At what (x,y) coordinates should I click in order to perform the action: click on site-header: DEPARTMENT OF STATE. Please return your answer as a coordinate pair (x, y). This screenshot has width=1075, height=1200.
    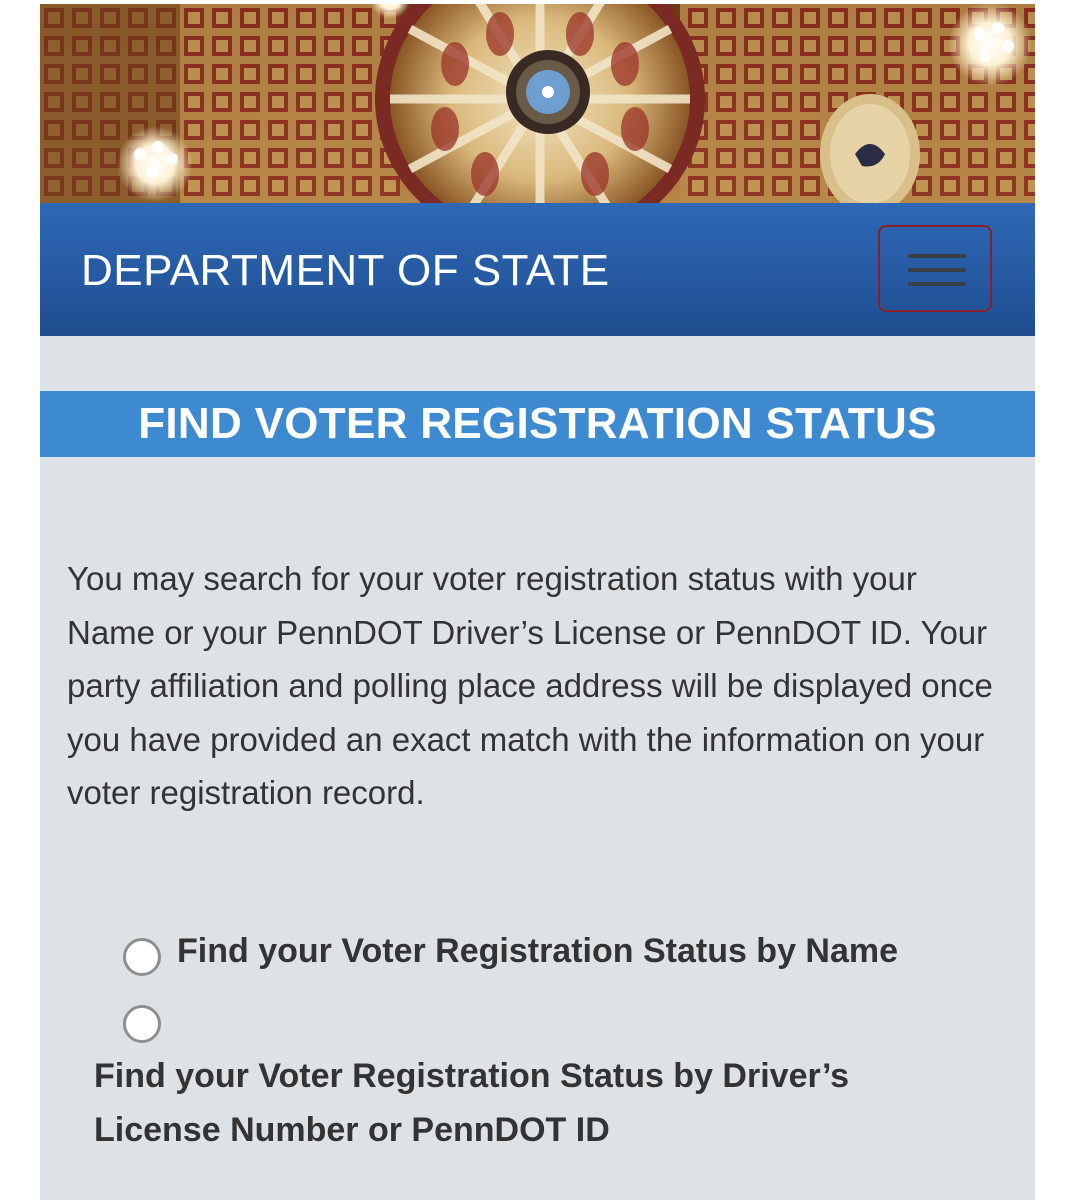
    Looking at the image, I should click on (537, 269).